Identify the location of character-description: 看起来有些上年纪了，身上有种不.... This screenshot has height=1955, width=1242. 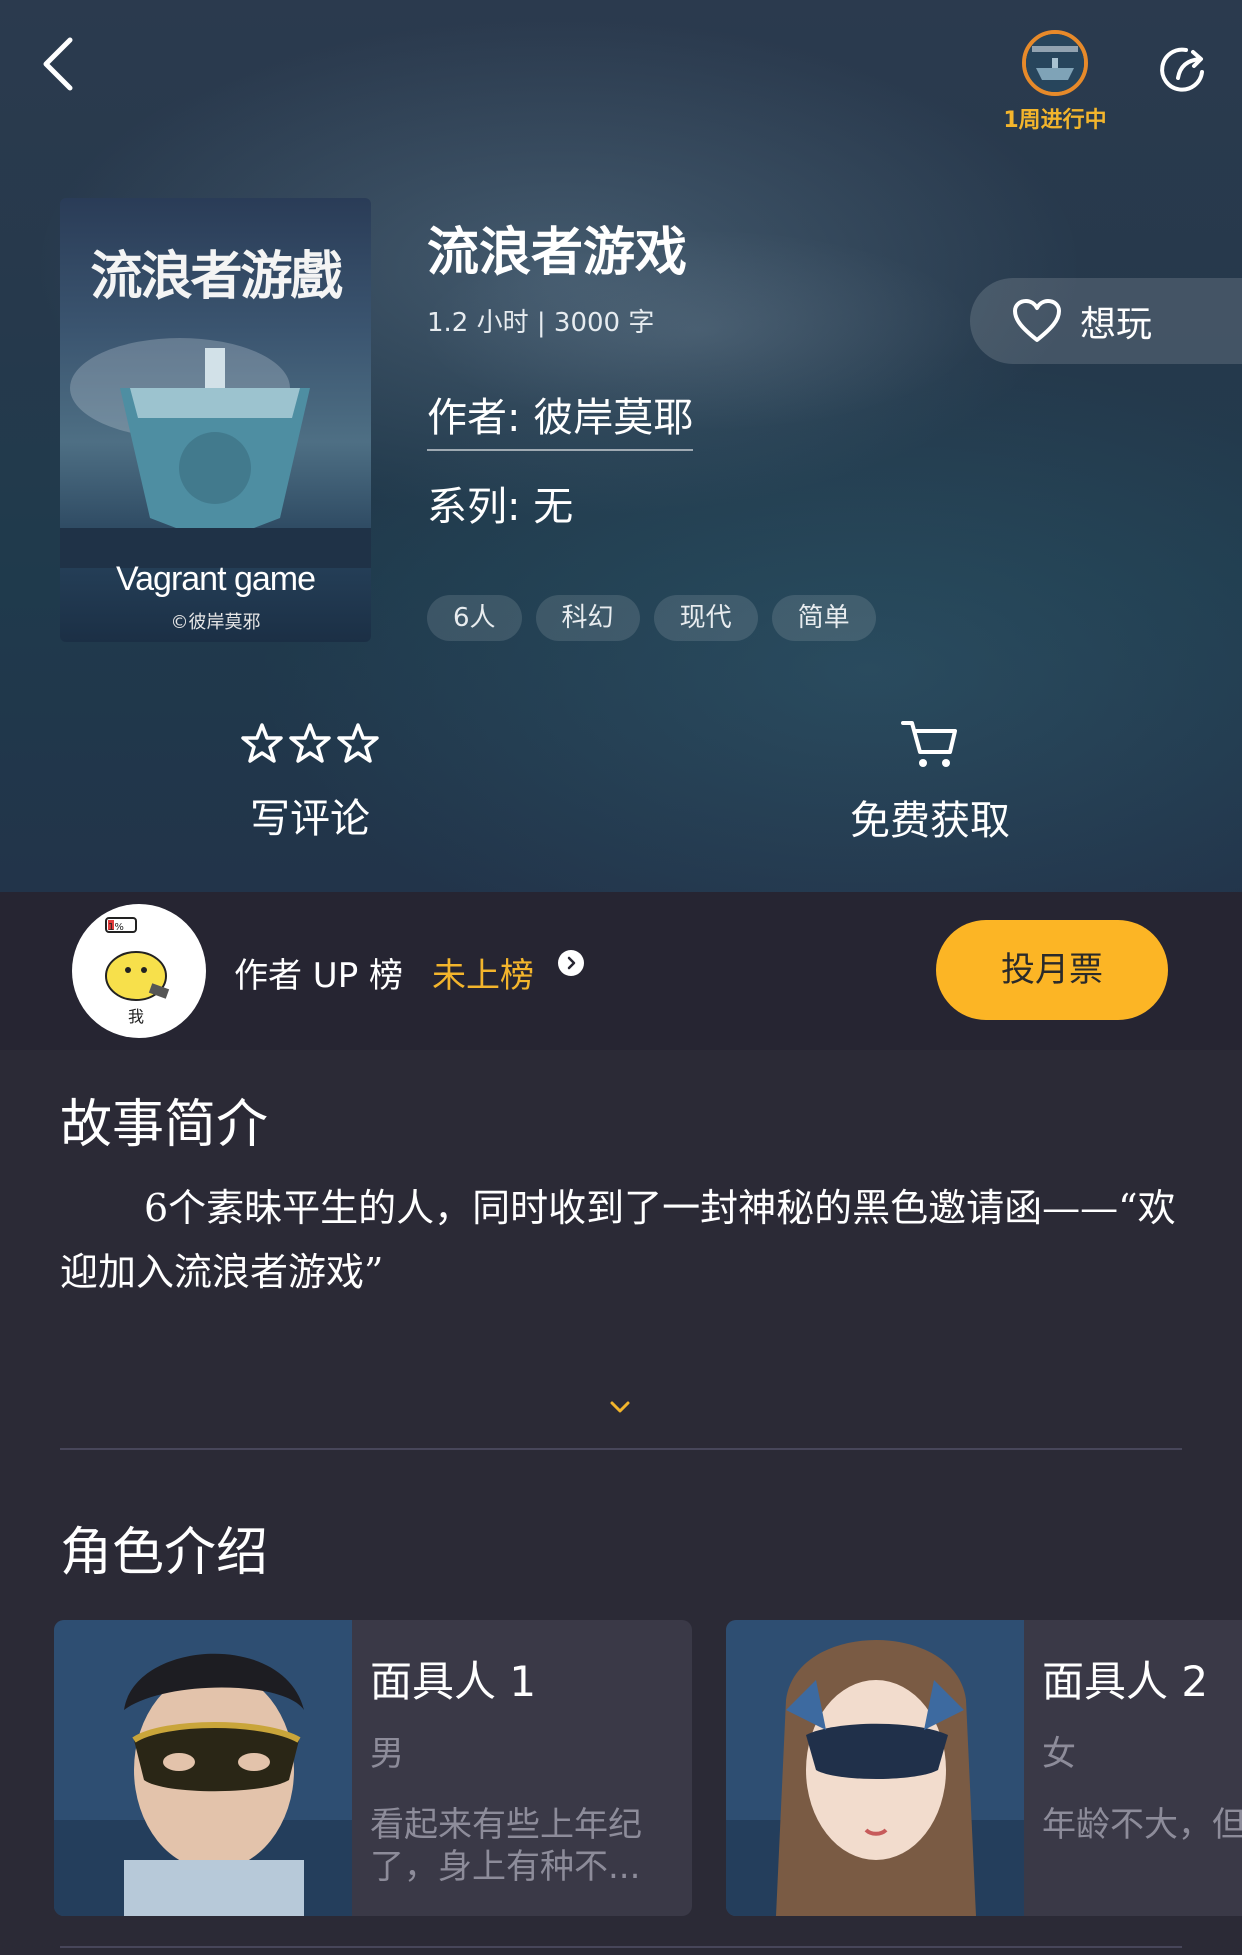
(506, 1846).